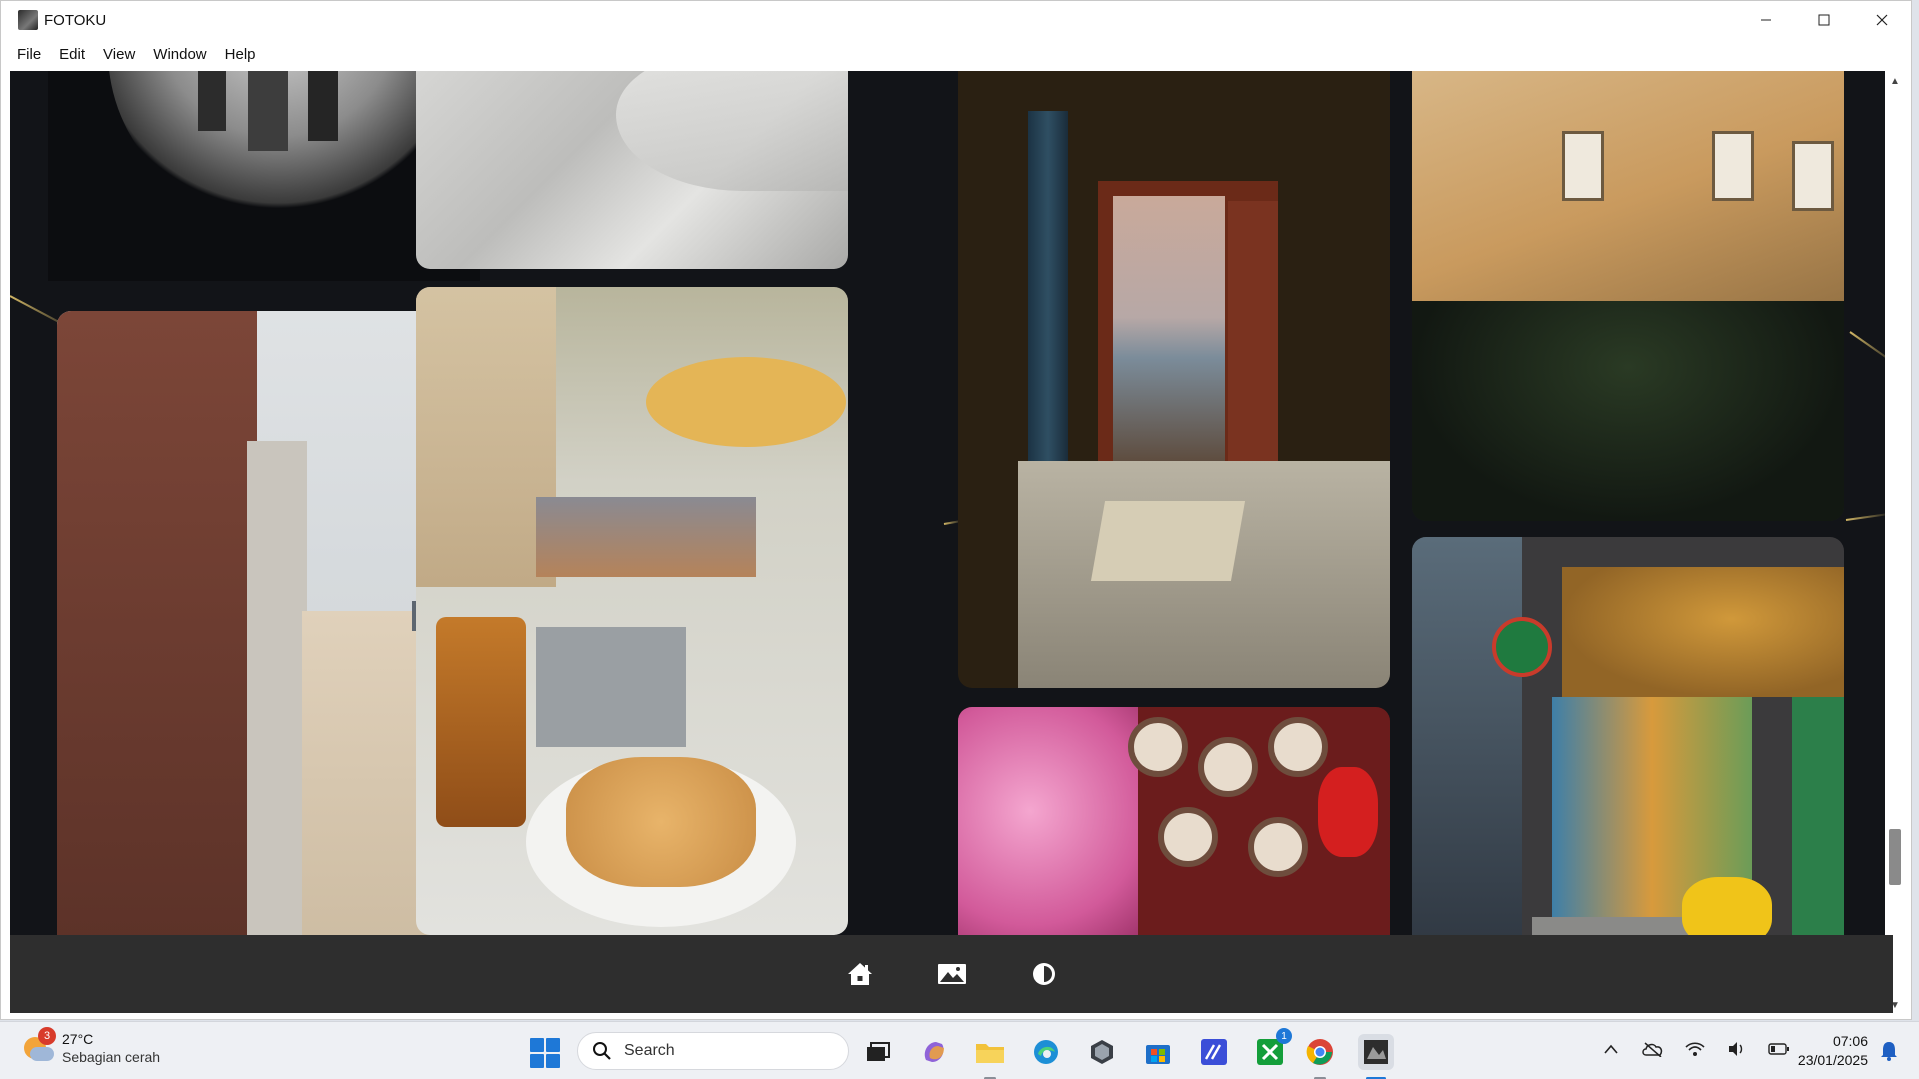 Image resolution: width=1919 pixels, height=1079 pixels. I want to click on photo-colorful-alley, so click(1628, 736).